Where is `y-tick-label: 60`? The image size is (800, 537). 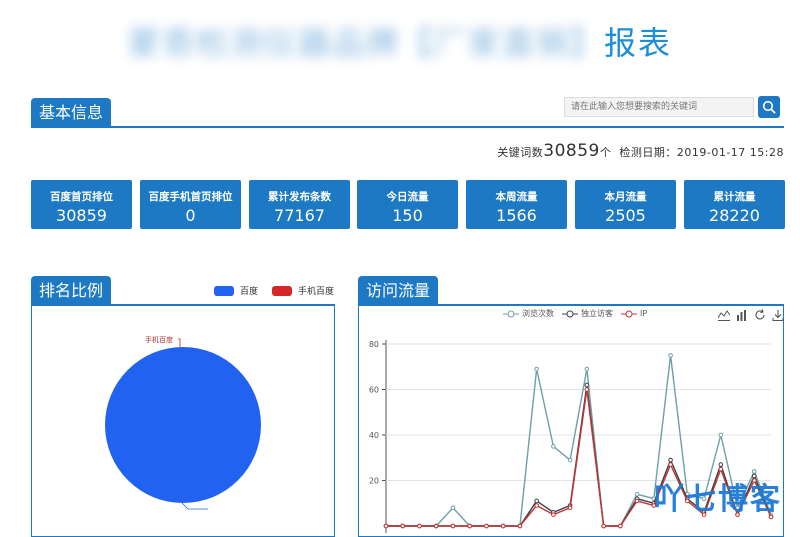 y-tick-label: 60 is located at coordinates (374, 390).